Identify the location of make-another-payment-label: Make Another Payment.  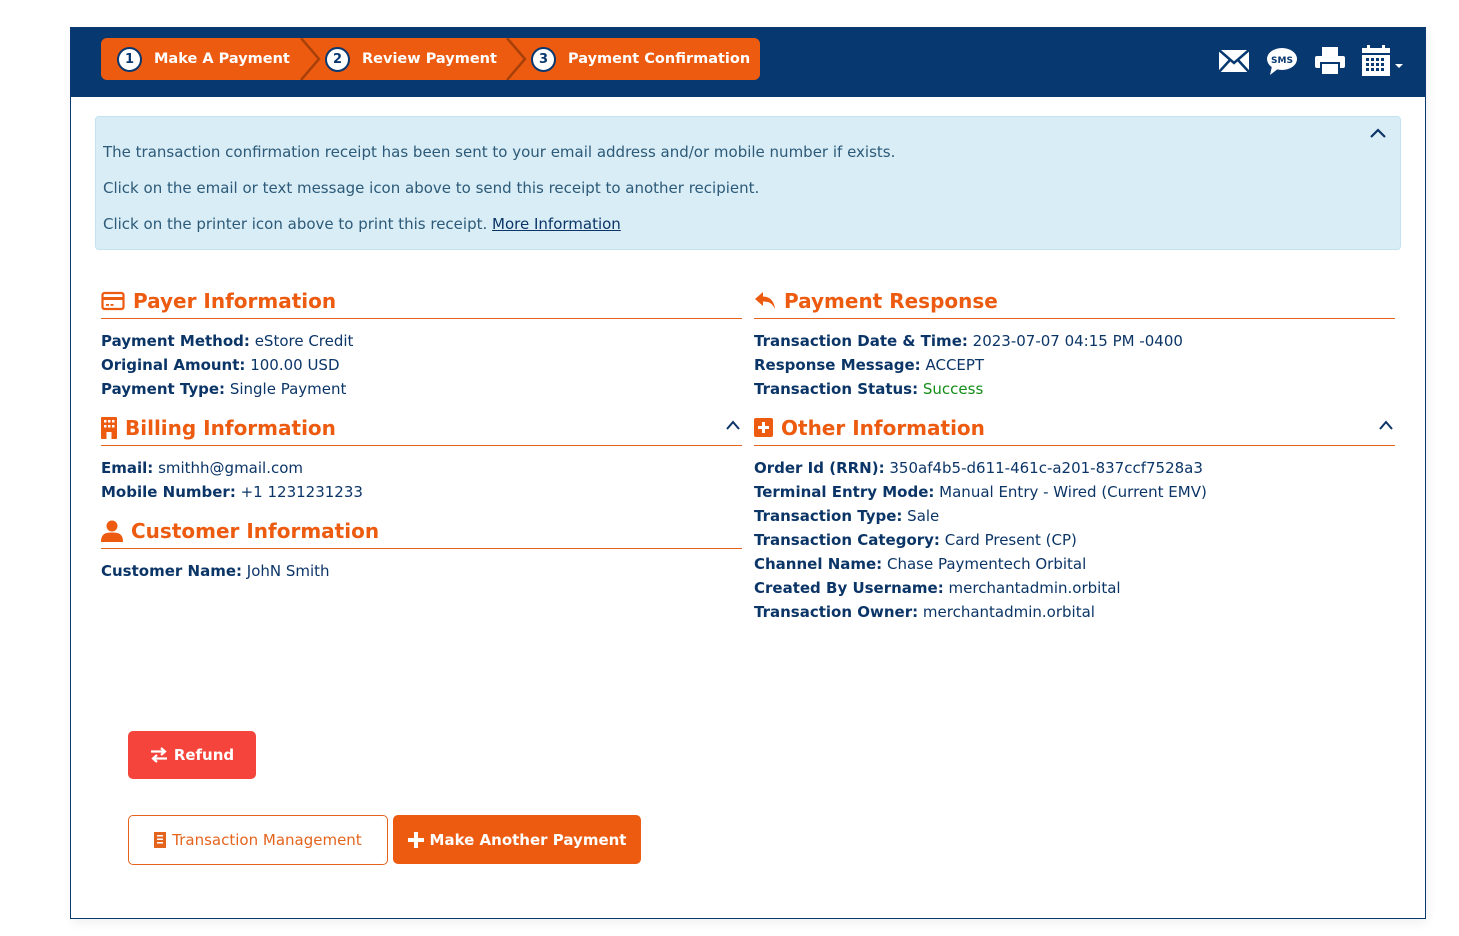
(528, 839).